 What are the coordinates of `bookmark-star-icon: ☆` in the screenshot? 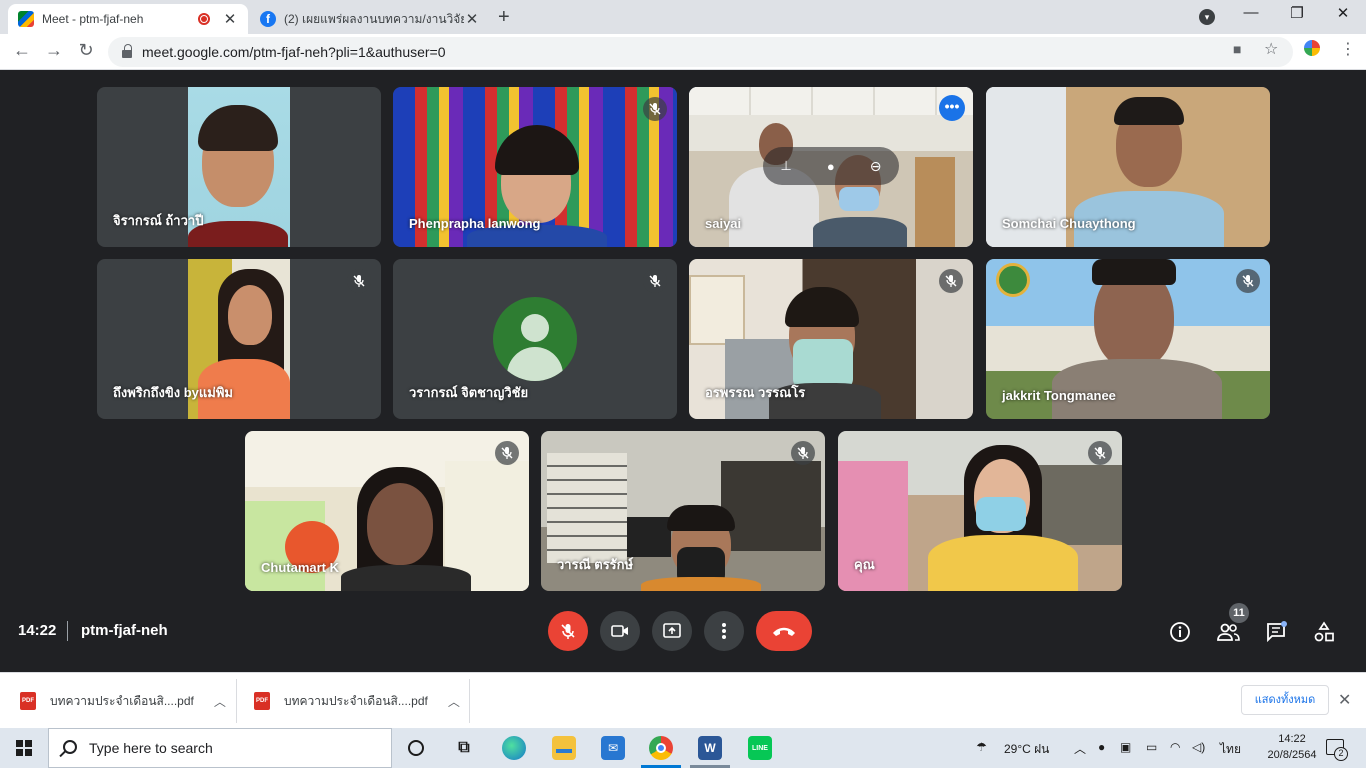 It's located at (1271, 49).